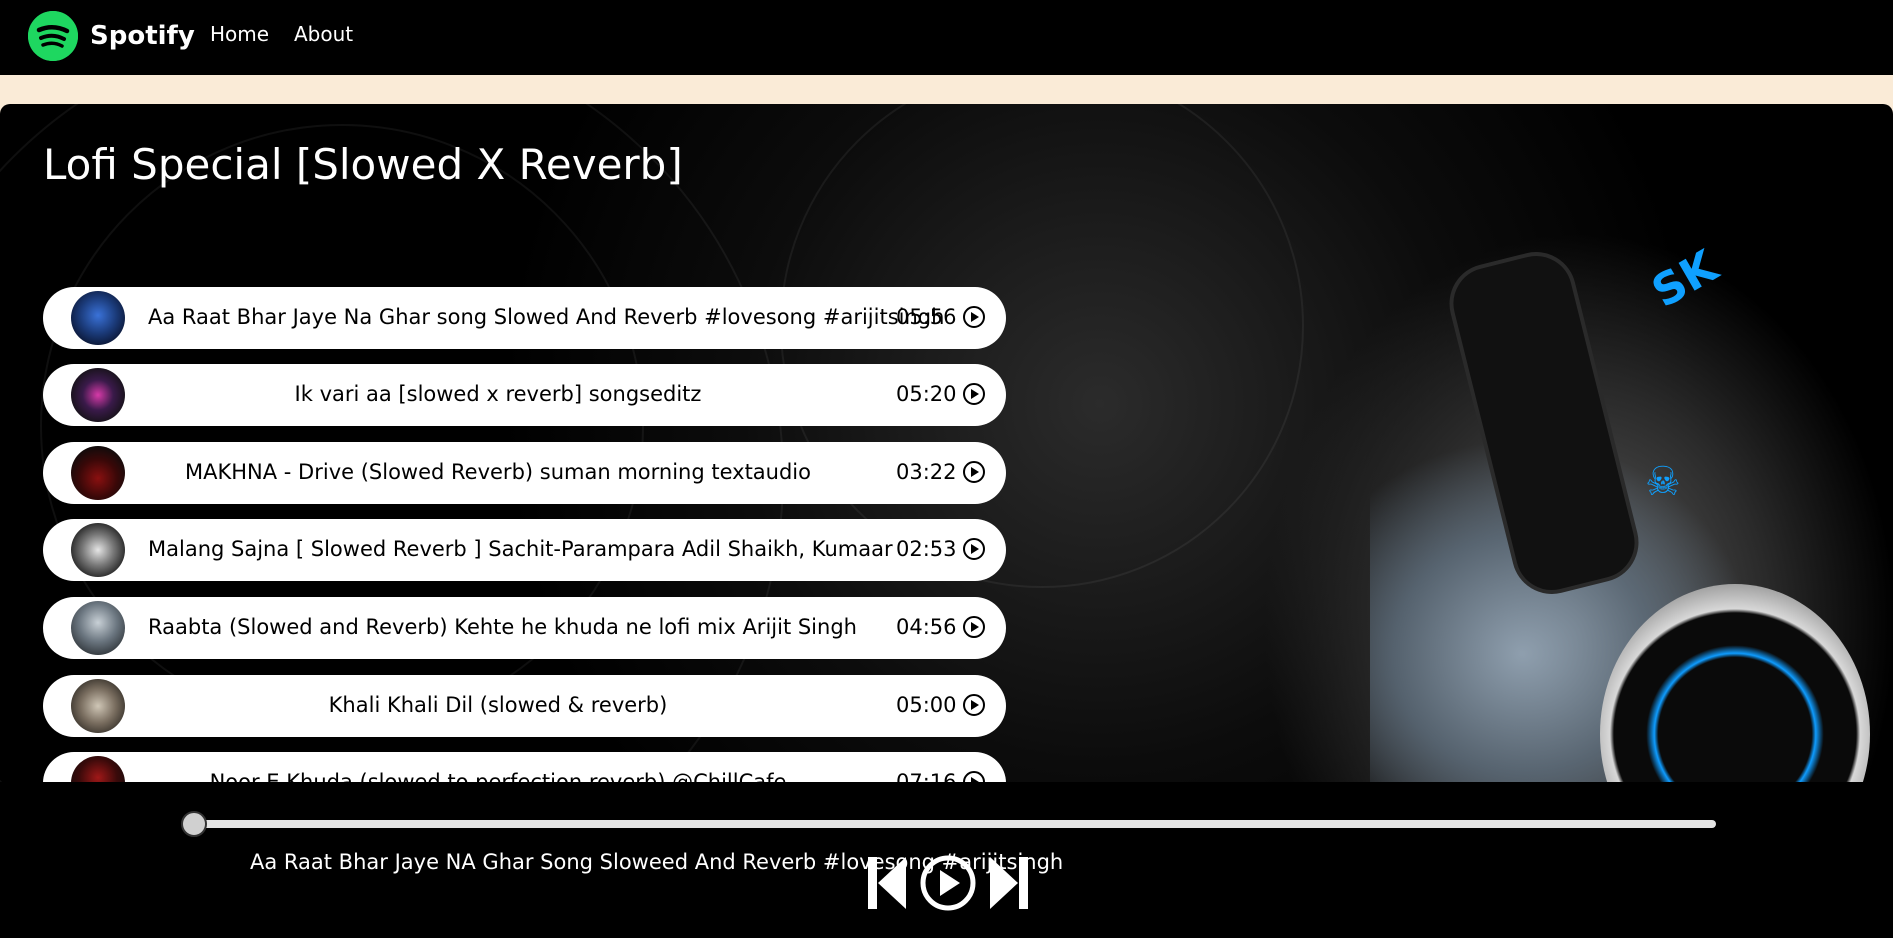 This screenshot has width=1893, height=938. I want to click on brand: Spotify, so click(111, 36).